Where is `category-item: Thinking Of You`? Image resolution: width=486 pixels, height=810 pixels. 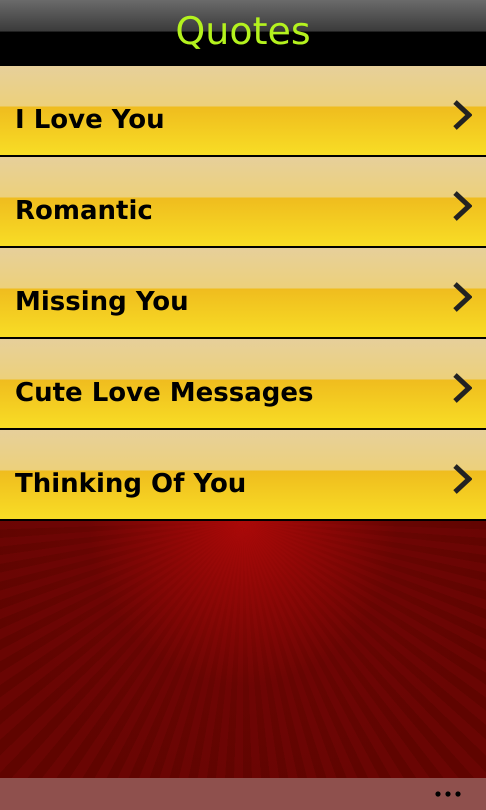
category-item: Thinking Of You is located at coordinates (243, 474).